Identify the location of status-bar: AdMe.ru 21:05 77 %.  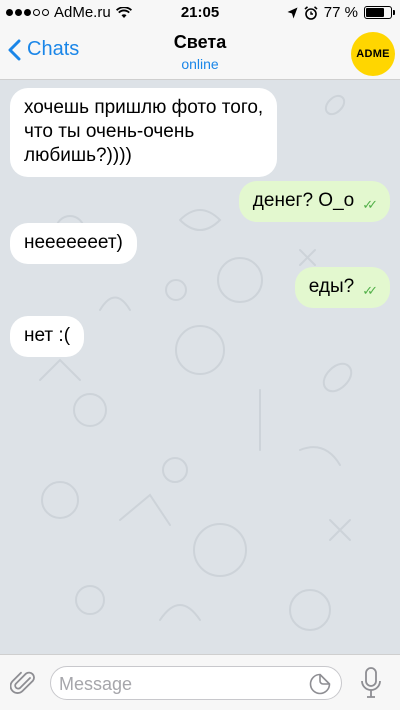
(200, 13).